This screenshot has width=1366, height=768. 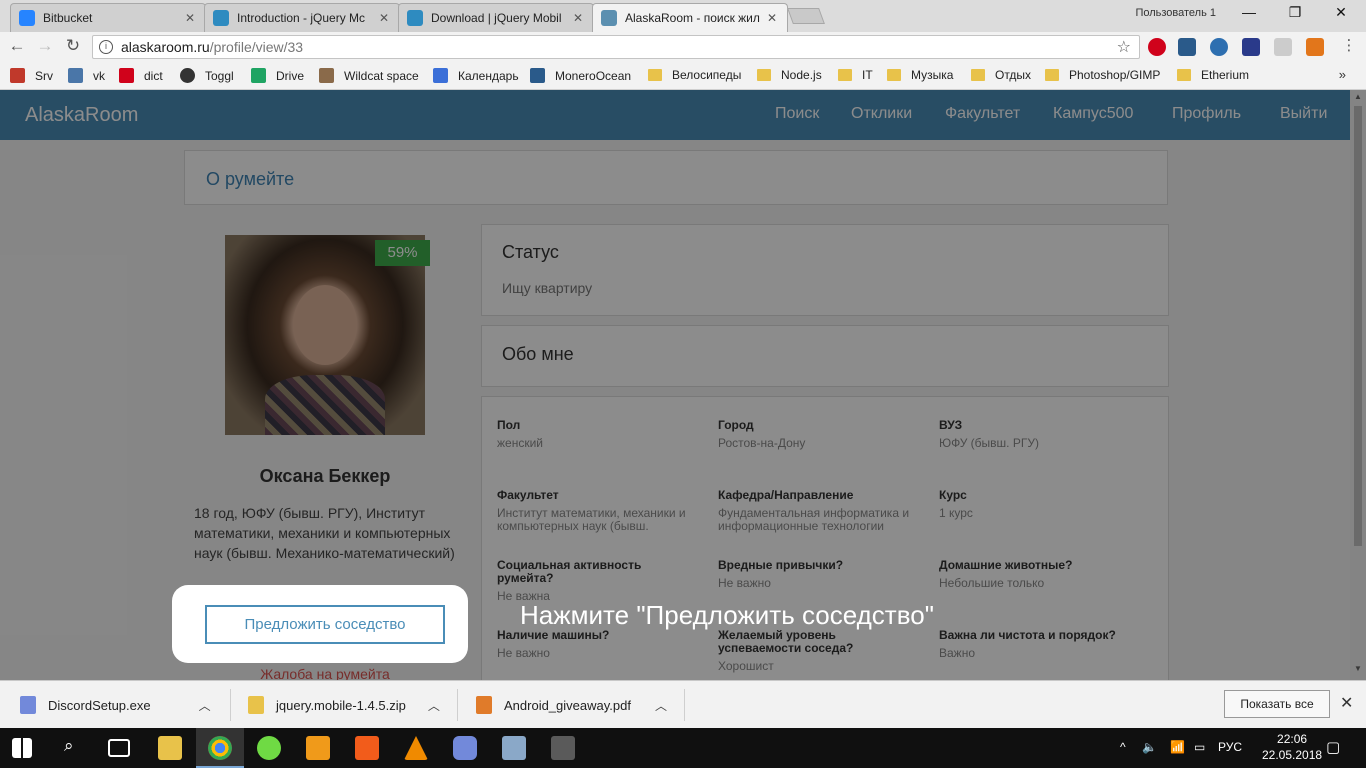 What do you see at coordinates (45, 46) in the screenshot?
I see `forward-icon: →` at bounding box center [45, 46].